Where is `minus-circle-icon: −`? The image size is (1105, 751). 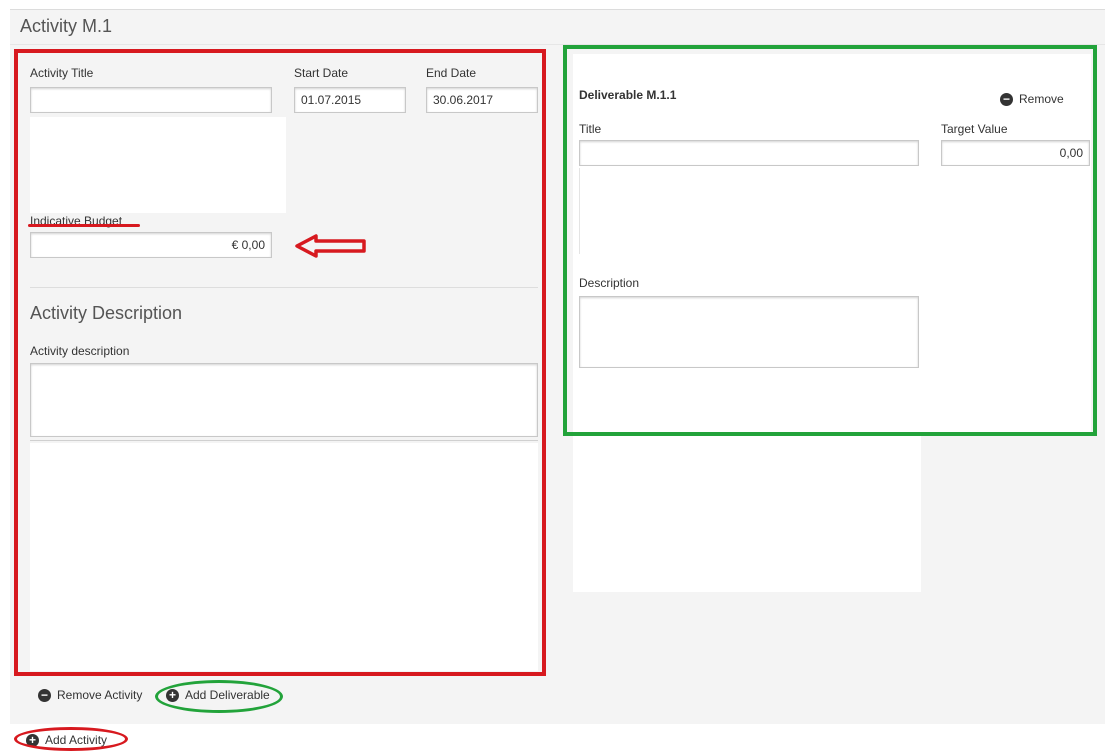
minus-circle-icon: − is located at coordinates (44, 695).